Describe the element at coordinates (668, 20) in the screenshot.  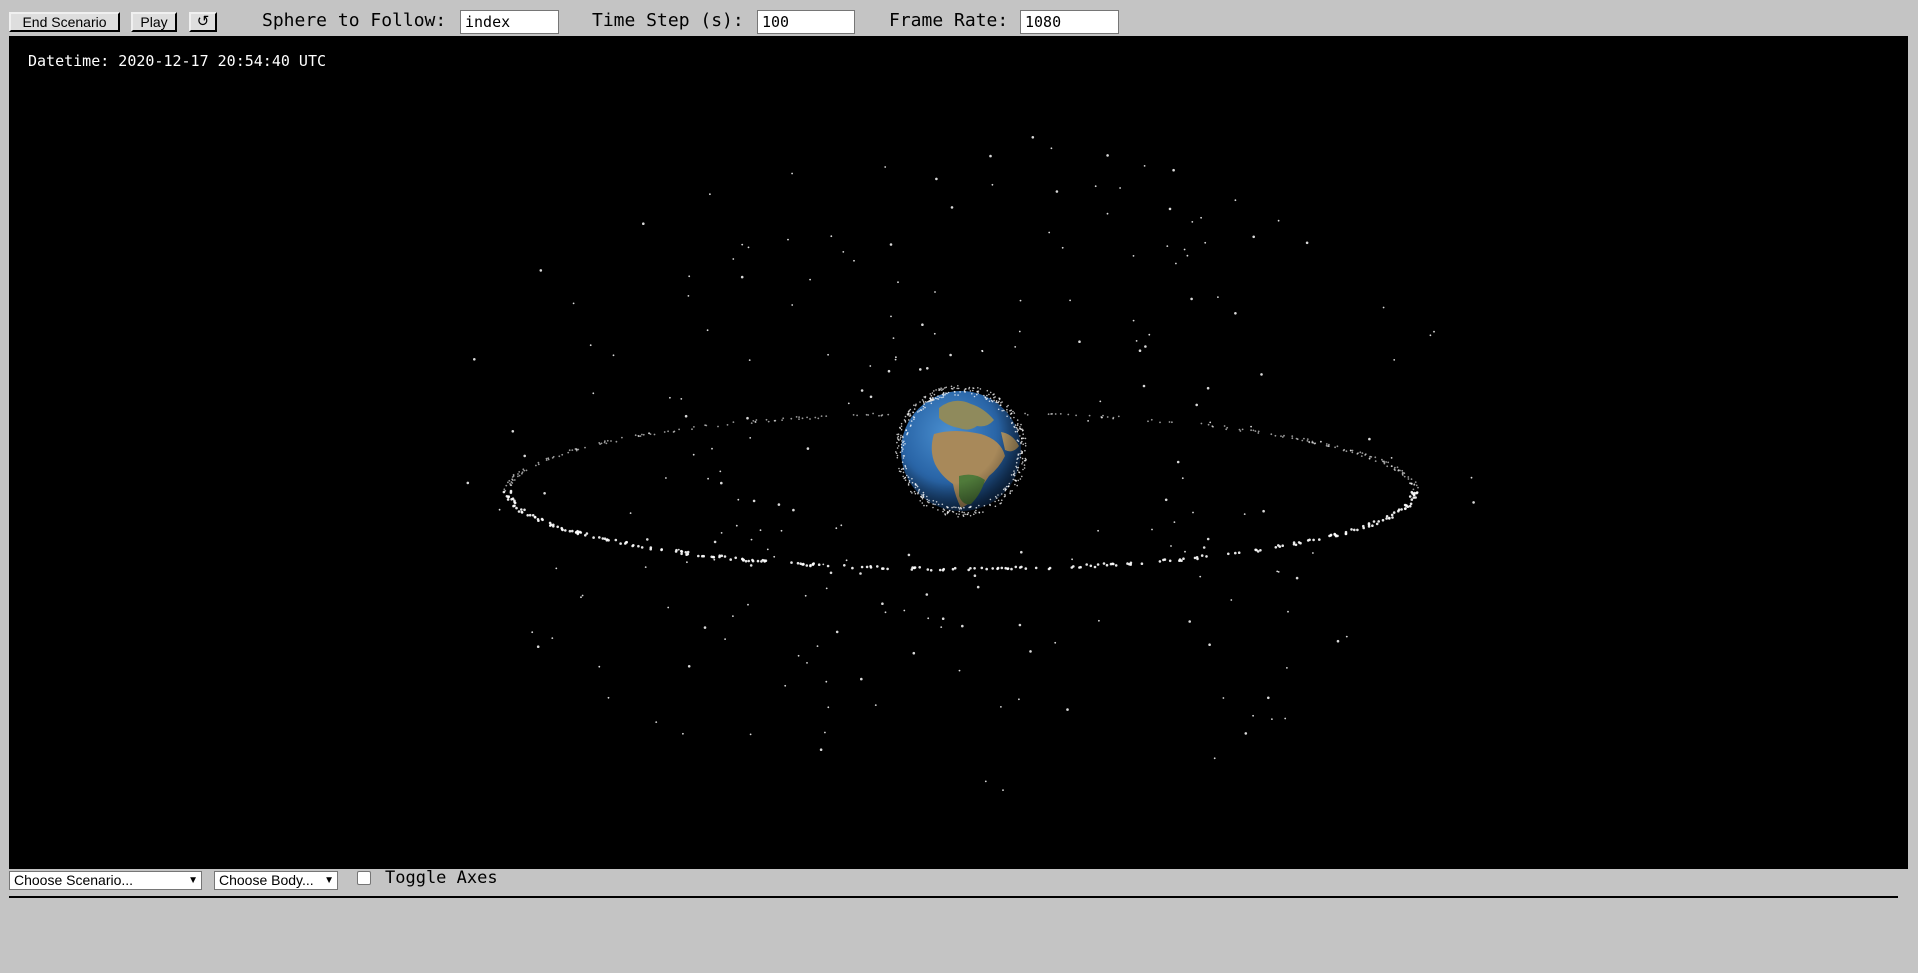
I see `time-step-label: Time Step (s):` at that location.